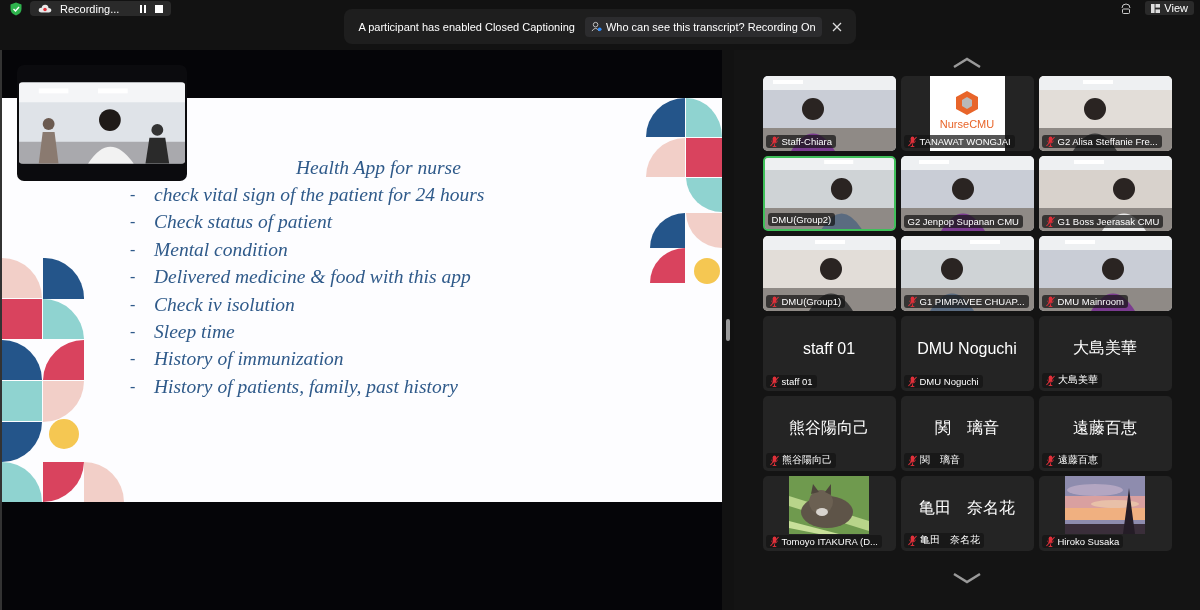  I want to click on hexagon-logo-icon, so click(967, 103).